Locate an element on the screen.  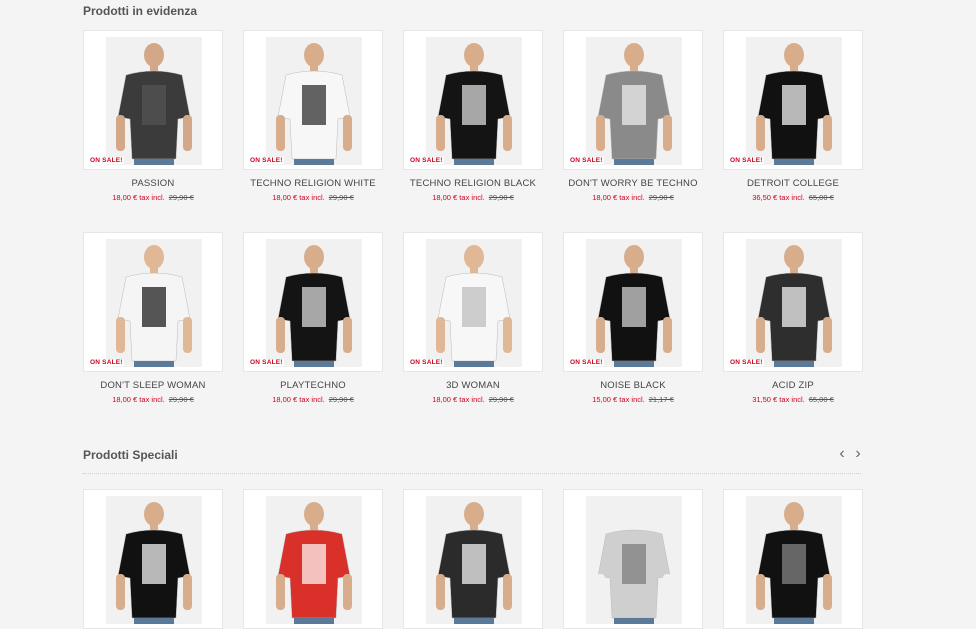
product-card: ON SALE! ACID ZIP 31,50 € tax incl. 65,00 € is located at coordinates (793, 318).